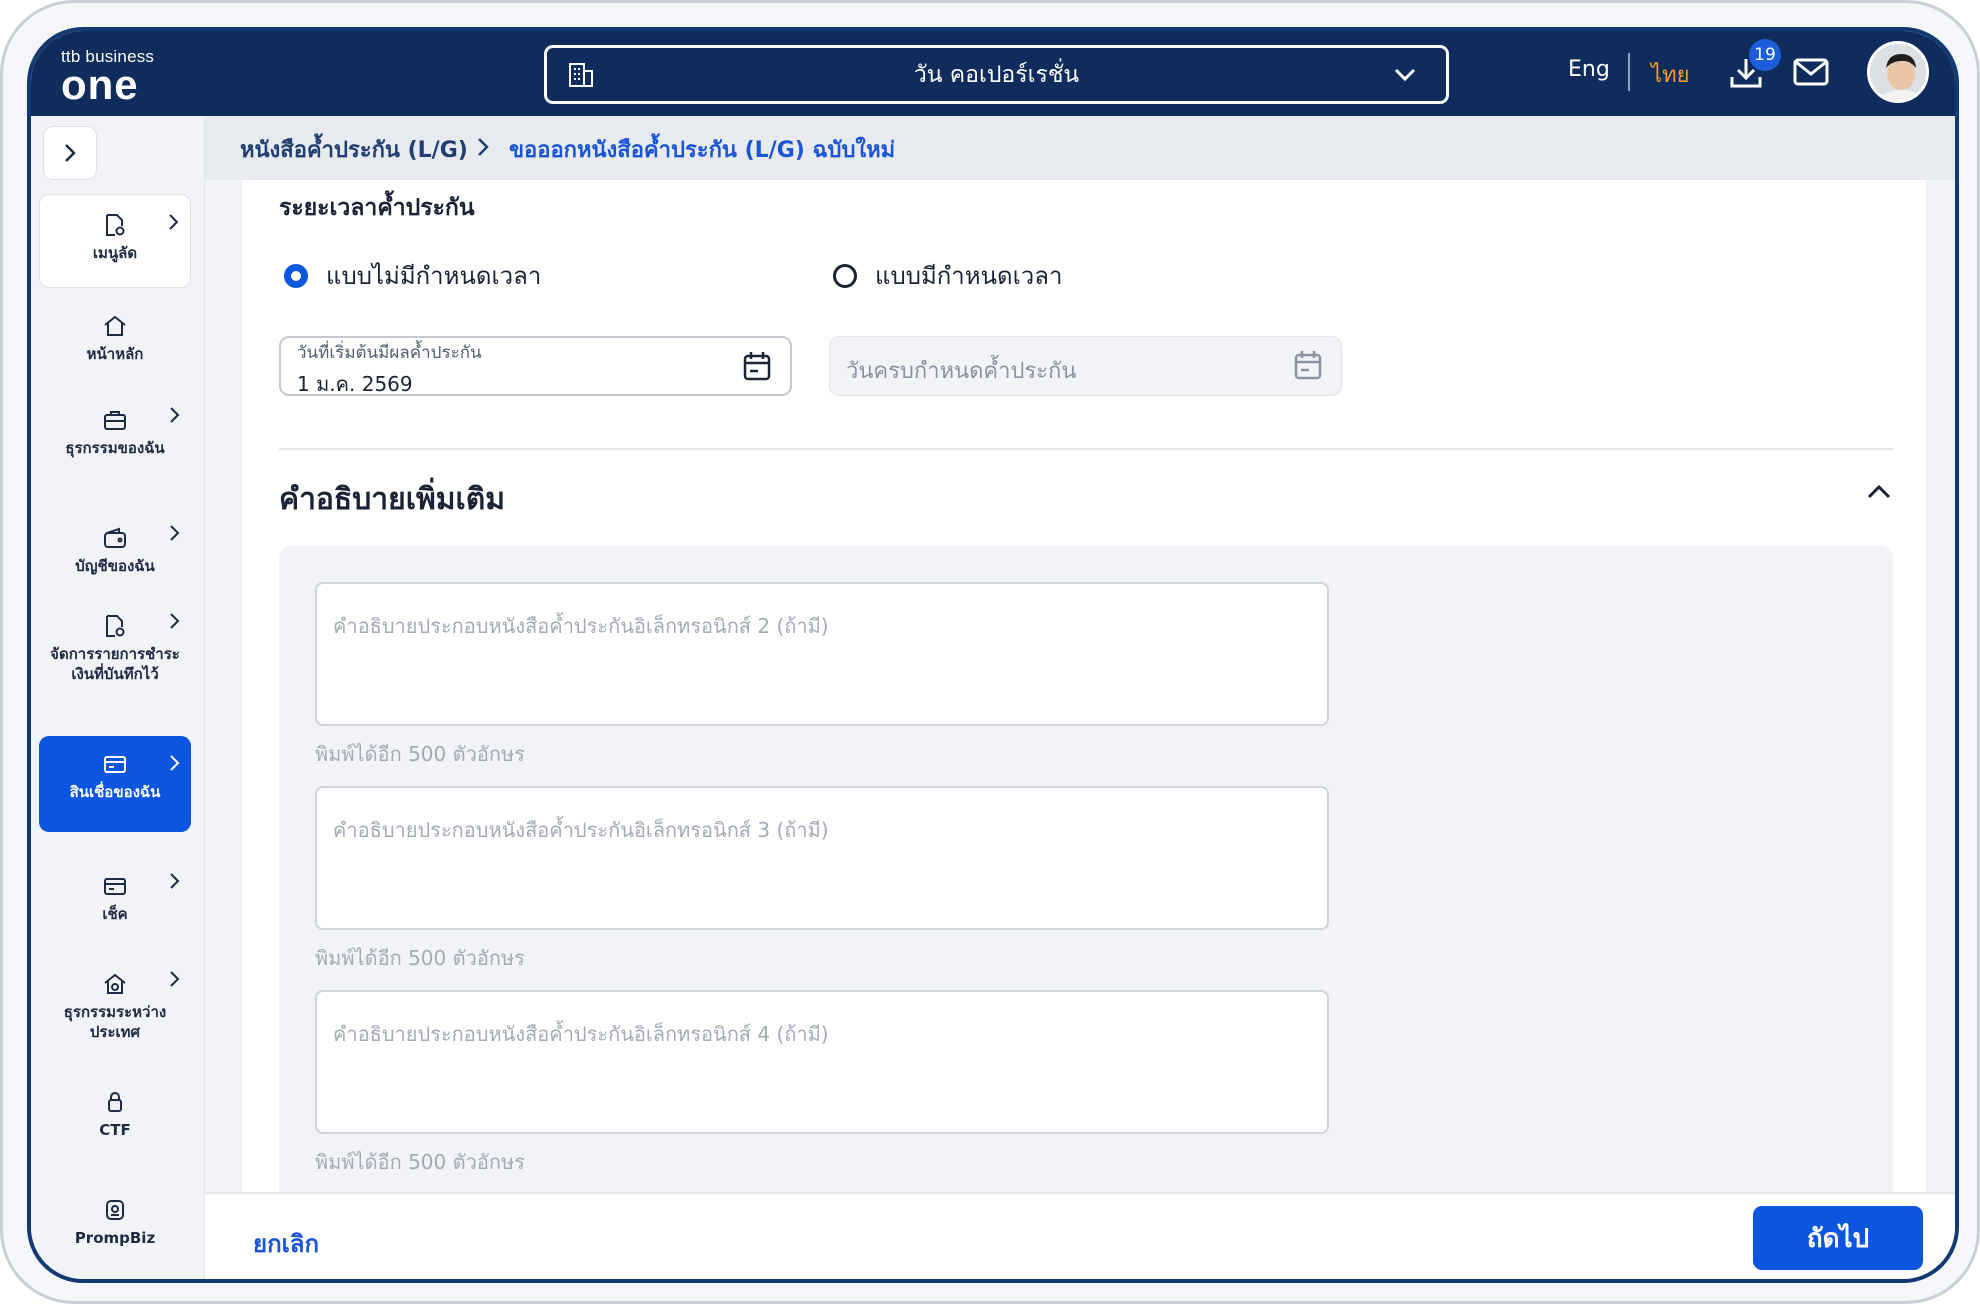 Image resolution: width=1980 pixels, height=1304 pixels. What do you see at coordinates (115, 438) in the screenshot?
I see `sidebar-item-my-transactions: ธุรกรรมของฉัน` at bounding box center [115, 438].